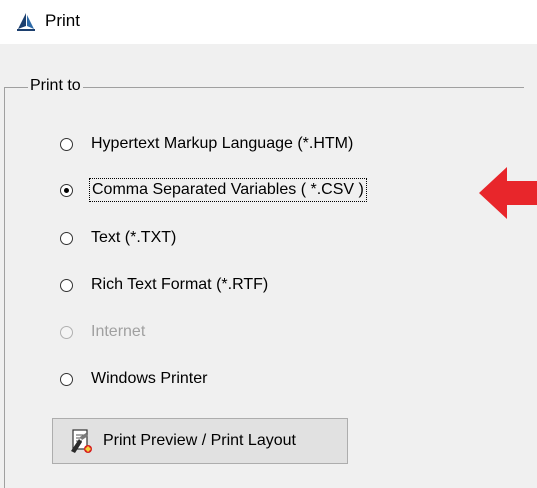 This screenshot has height=488, width=537. Describe the element at coordinates (149, 378) in the screenshot. I see `option-label: Windows Printer` at that location.